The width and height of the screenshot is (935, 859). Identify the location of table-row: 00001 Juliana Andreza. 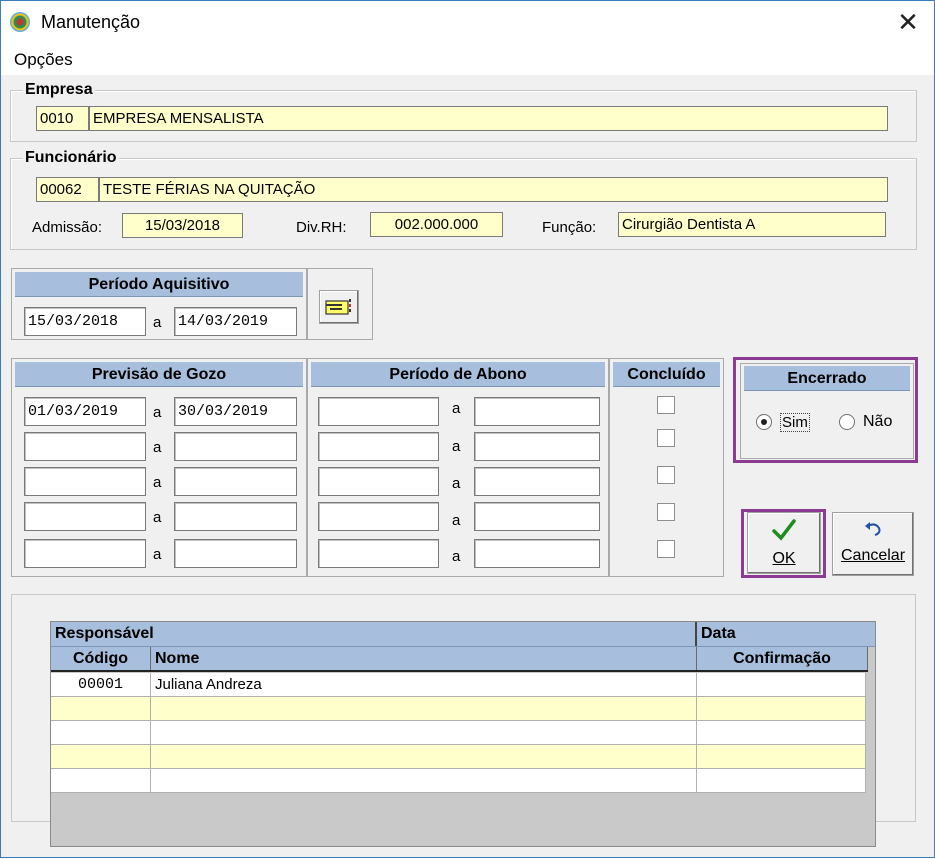
(458, 685).